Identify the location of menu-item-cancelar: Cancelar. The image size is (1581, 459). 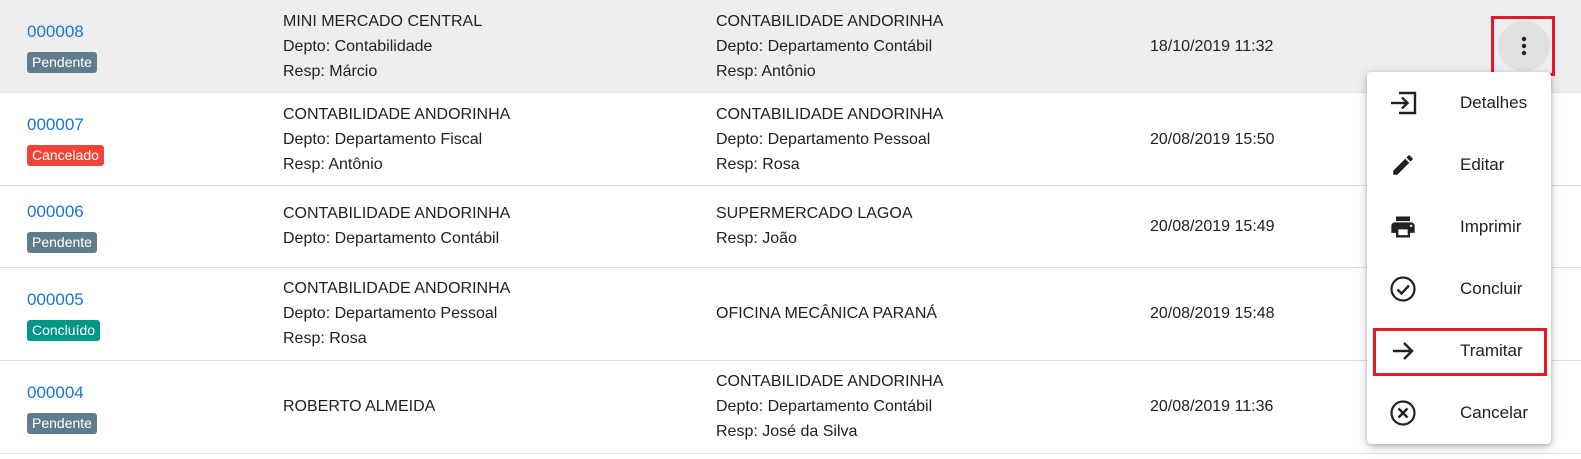
(1459, 413).